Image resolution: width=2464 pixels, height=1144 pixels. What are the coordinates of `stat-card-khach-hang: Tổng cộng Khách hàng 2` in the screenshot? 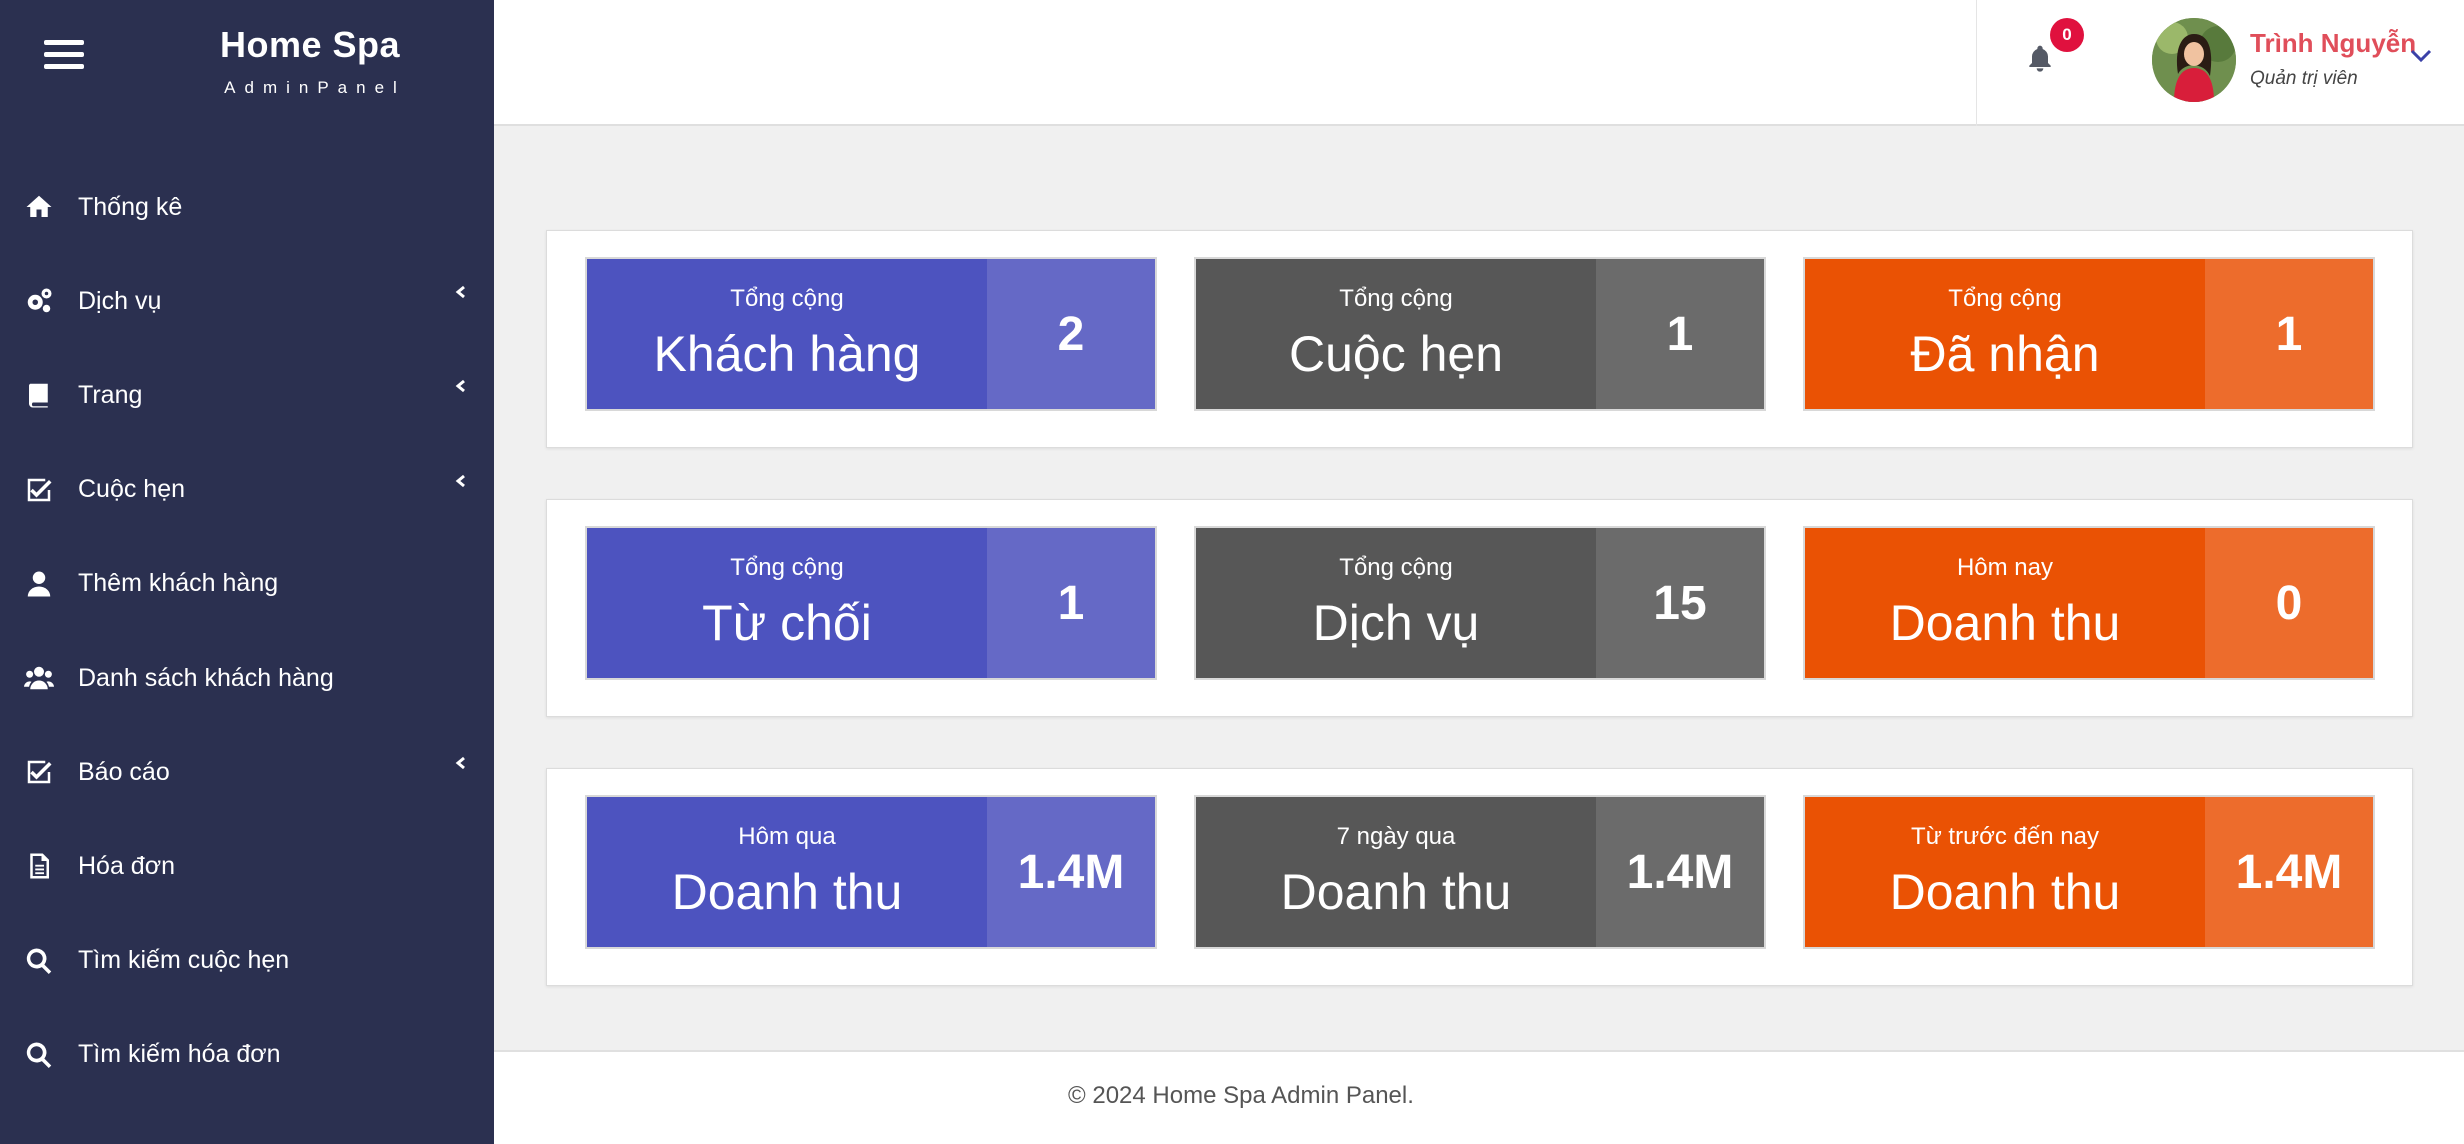 It's located at (871, 334).